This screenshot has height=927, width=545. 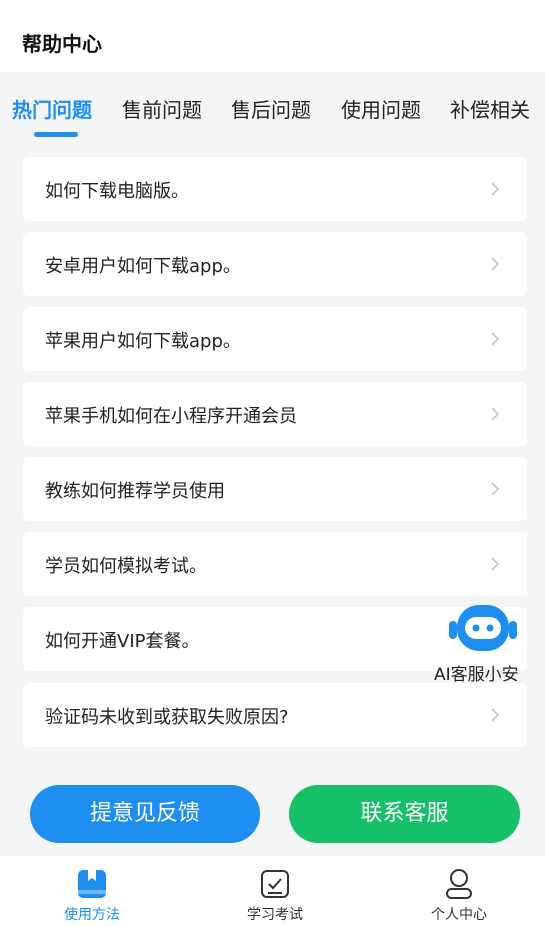 I want to click on nav-label: 学习考试, so click(x=275, y=915).